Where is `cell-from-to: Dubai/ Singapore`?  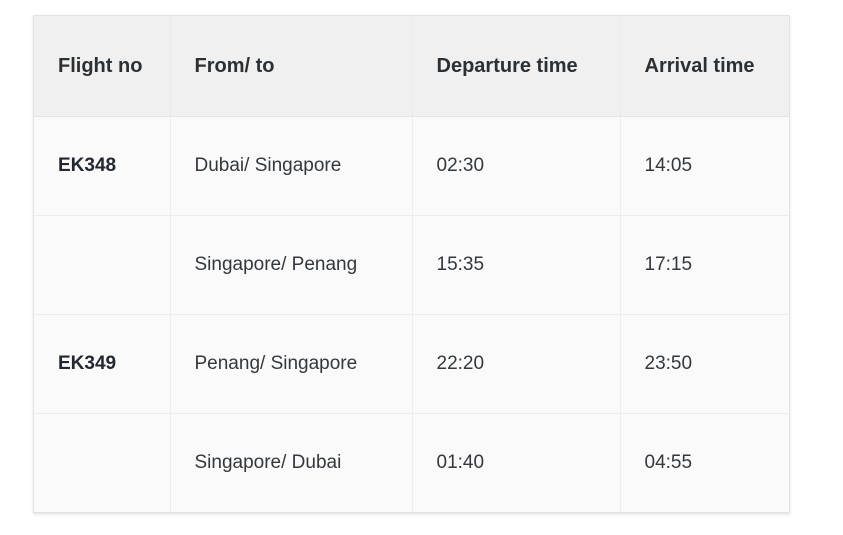 cell-from-to: Dubai/ Singapore is located at coordinates (291, 166).